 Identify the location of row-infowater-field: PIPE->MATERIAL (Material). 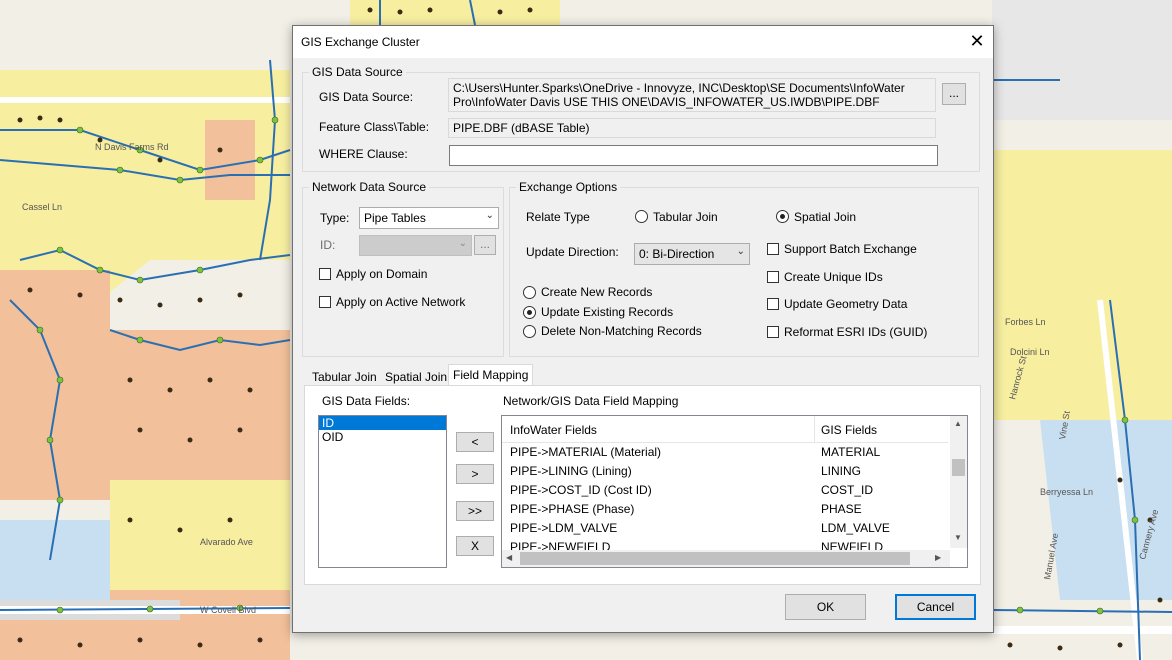
(586, 452).